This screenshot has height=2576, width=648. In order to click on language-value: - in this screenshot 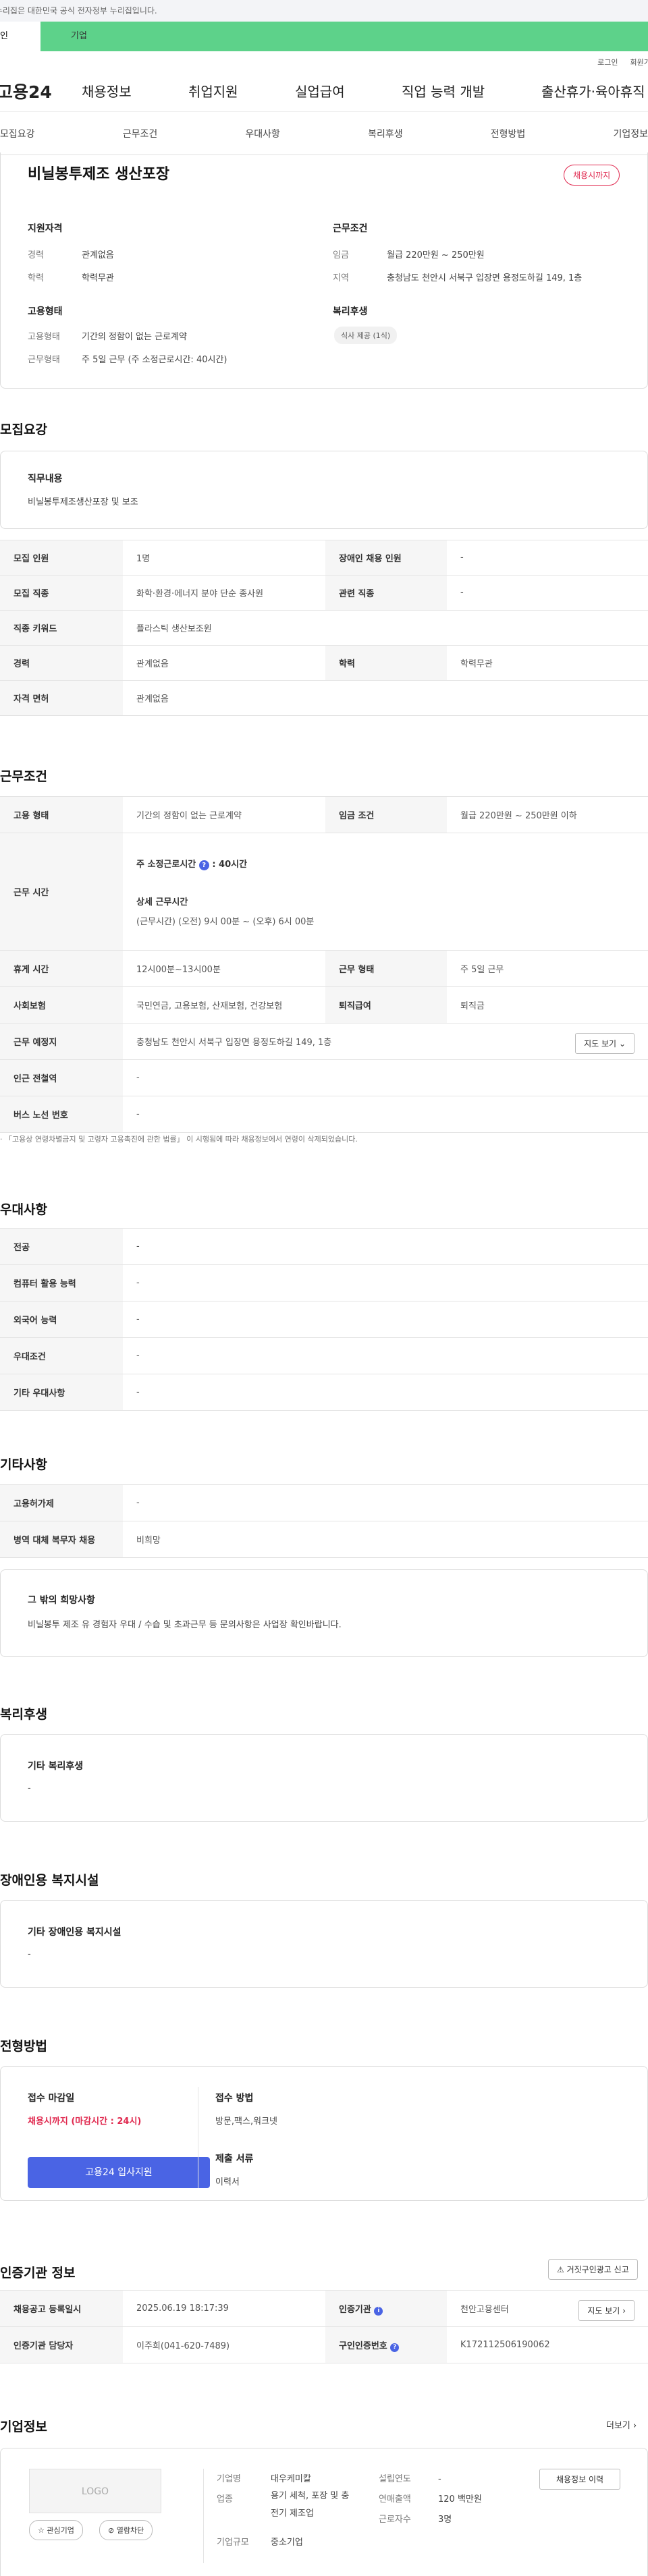, I will do `click(385, 1319)`.